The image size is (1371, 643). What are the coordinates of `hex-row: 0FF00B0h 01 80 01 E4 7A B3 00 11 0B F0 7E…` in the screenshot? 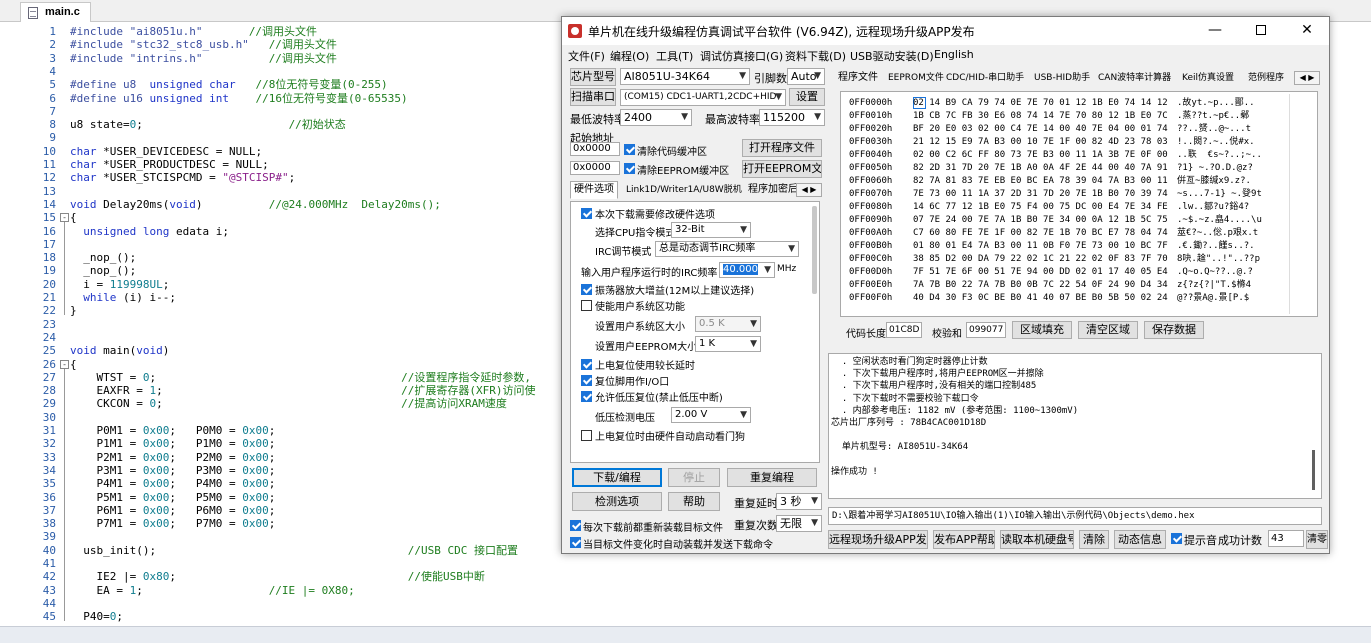 It's located at (1052, 246).